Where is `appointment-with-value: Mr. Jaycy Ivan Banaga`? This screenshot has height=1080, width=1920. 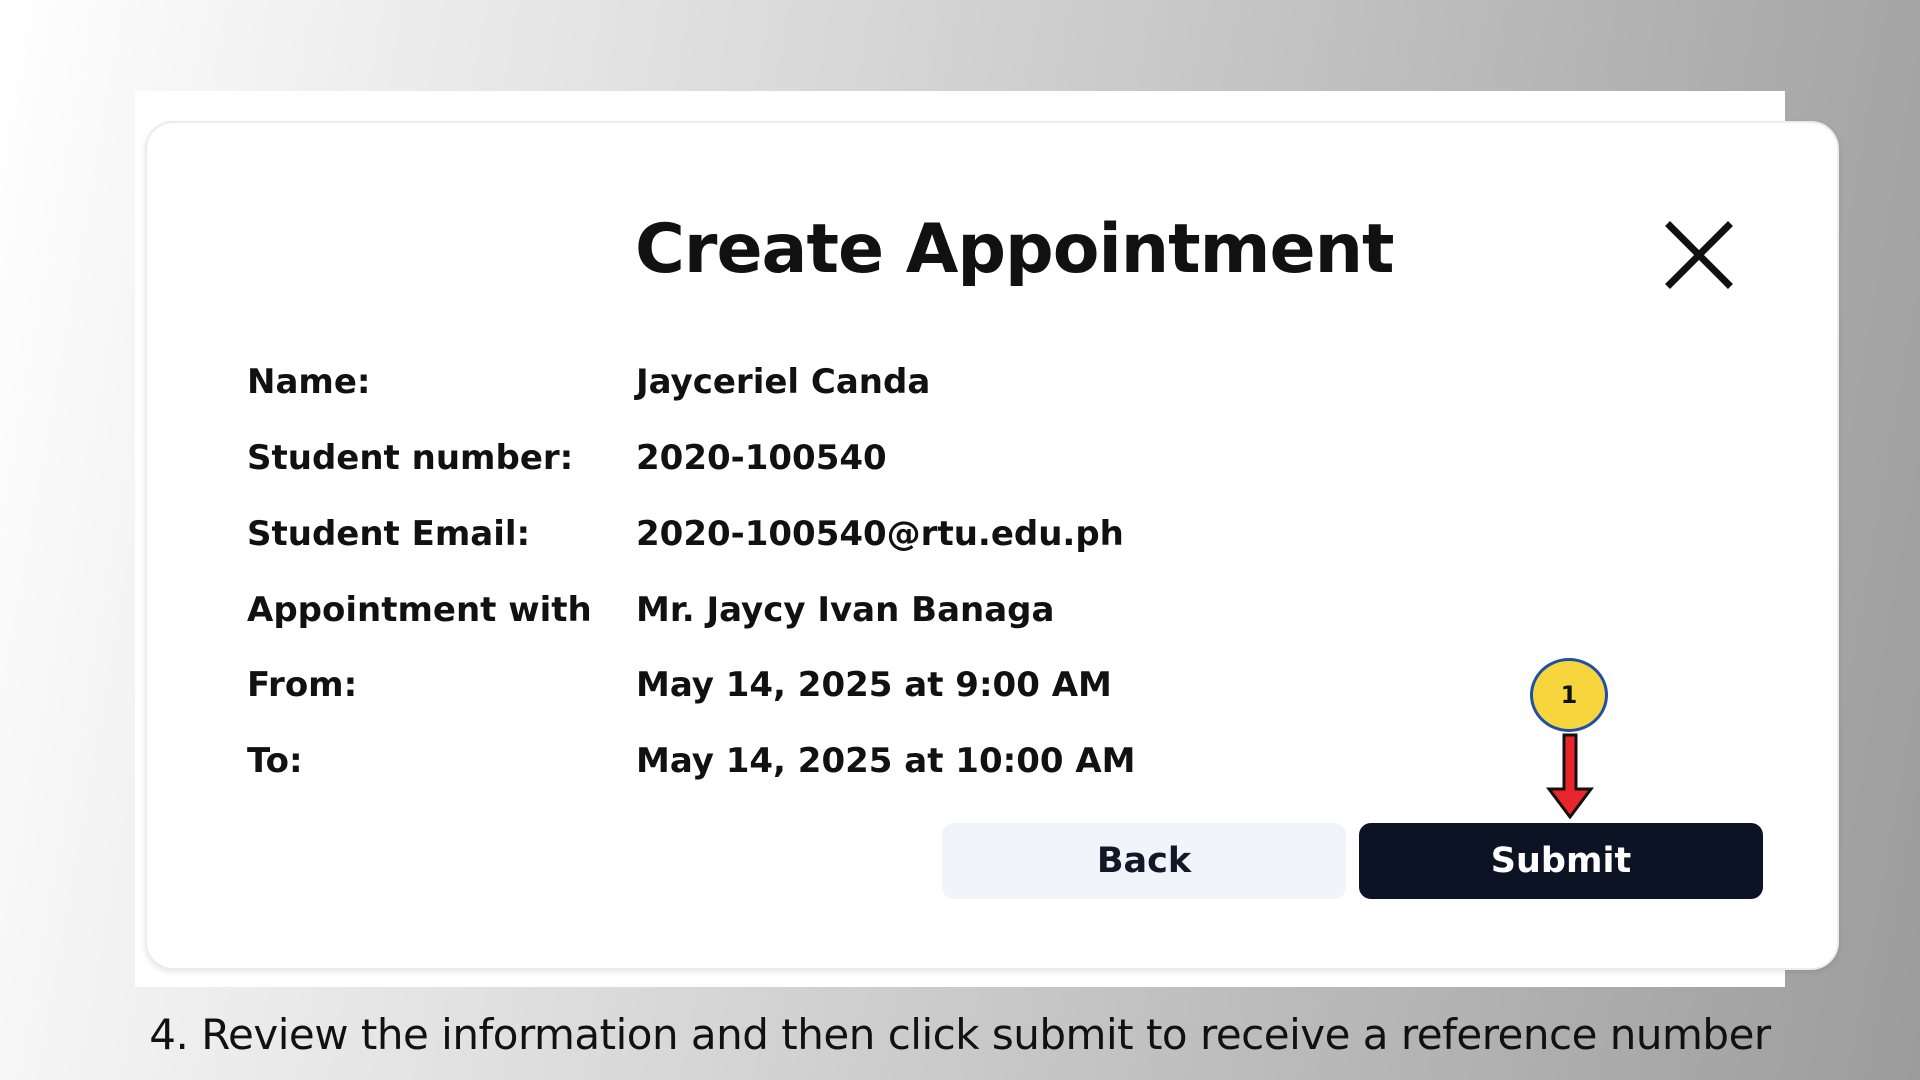
appointment-with-value: Mr. Jaycy Ivan Banaga is located at coordinates (845, 610).